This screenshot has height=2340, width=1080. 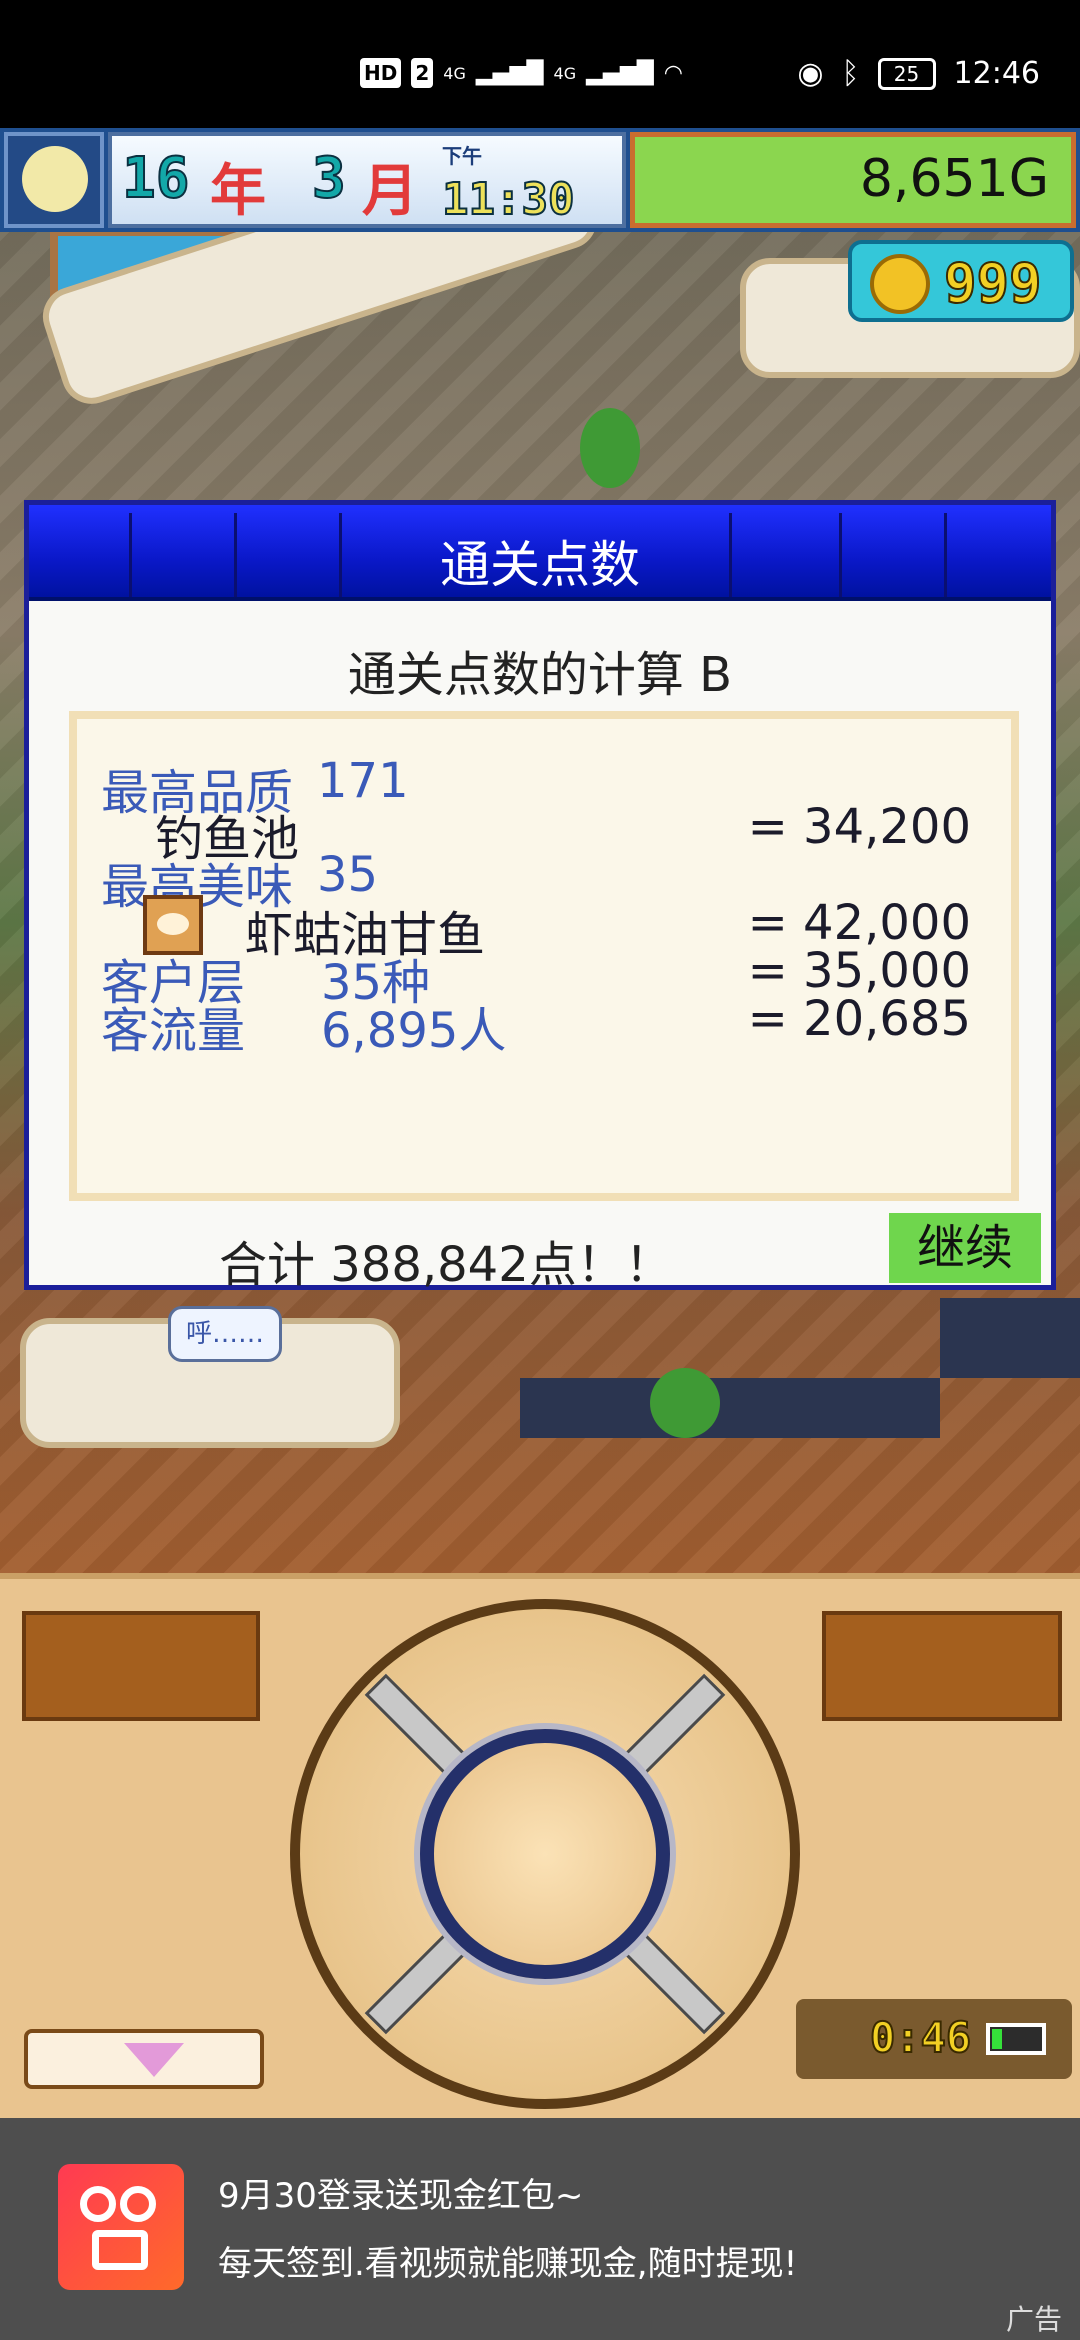 What do you see at coordinates (238, 191) in the screenshot?
I see `year-unit: 年` at bounding box center [238, 191].